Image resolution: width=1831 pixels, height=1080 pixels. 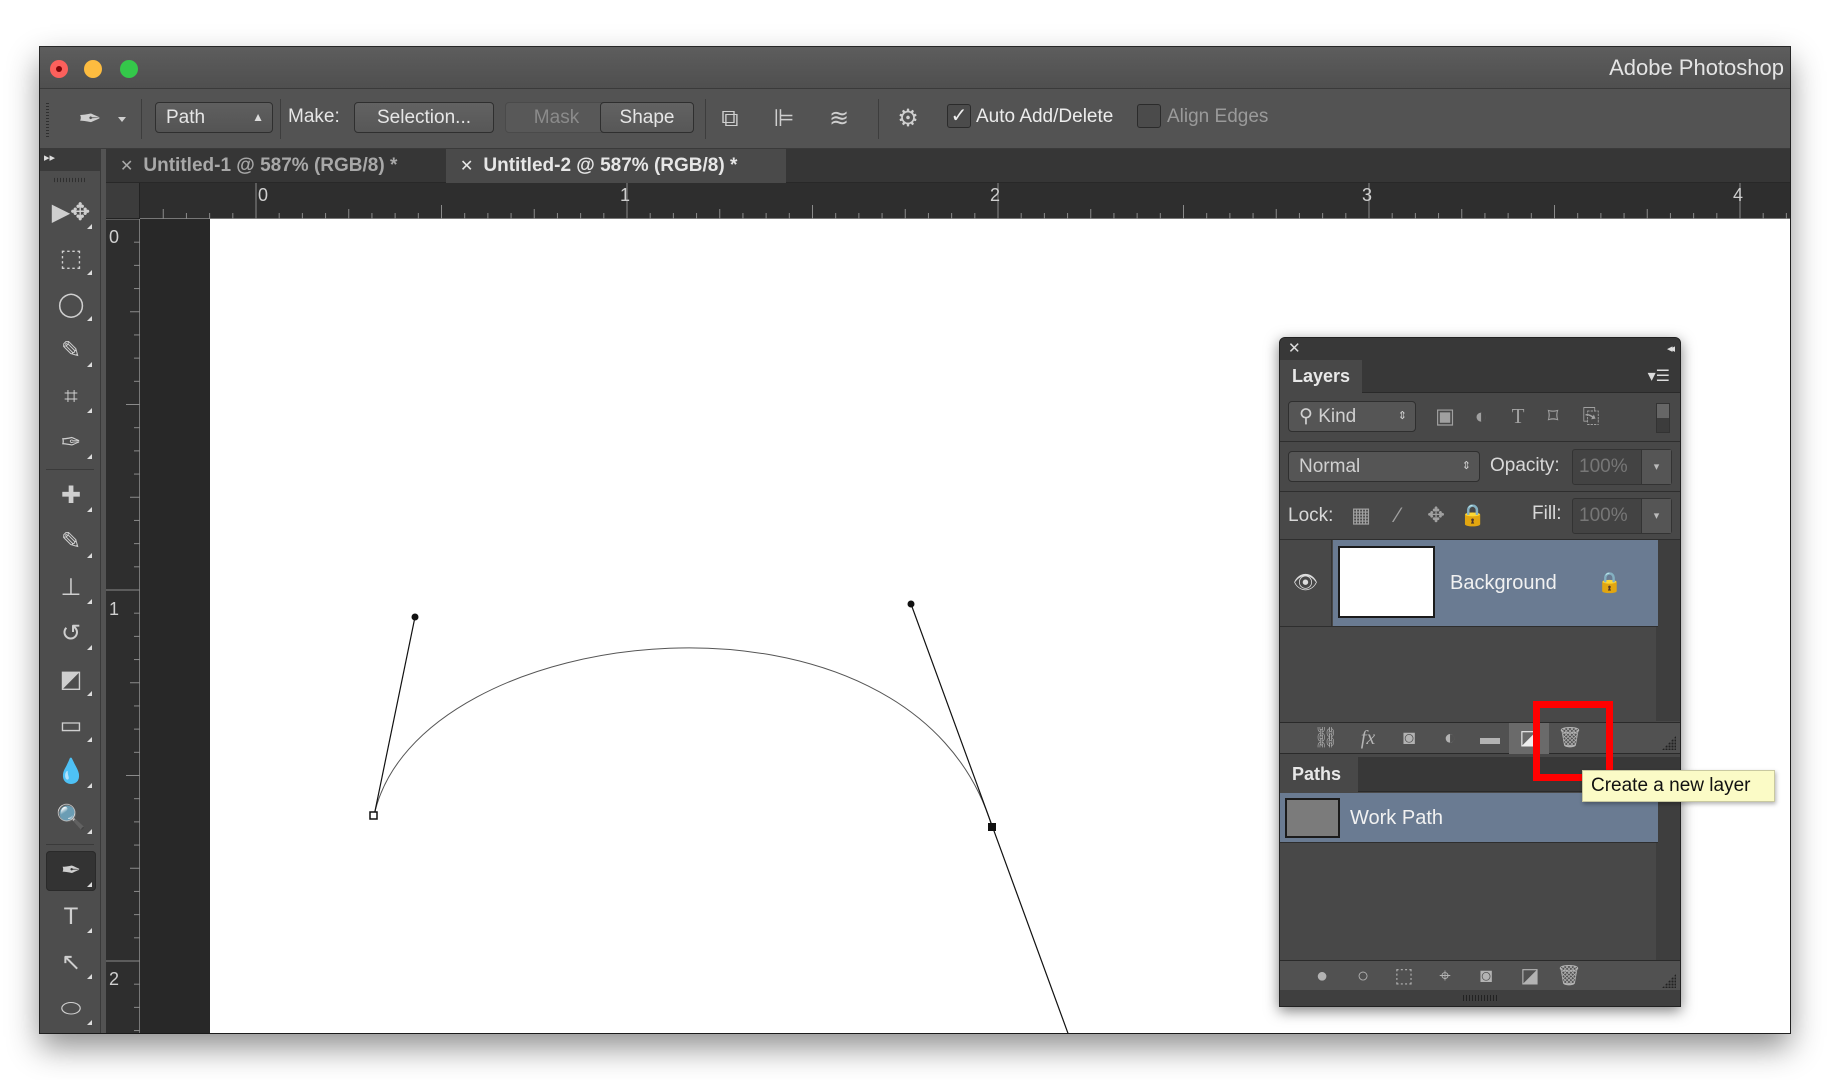 I want to click on type-tool: T, so click(x=71, y=917).